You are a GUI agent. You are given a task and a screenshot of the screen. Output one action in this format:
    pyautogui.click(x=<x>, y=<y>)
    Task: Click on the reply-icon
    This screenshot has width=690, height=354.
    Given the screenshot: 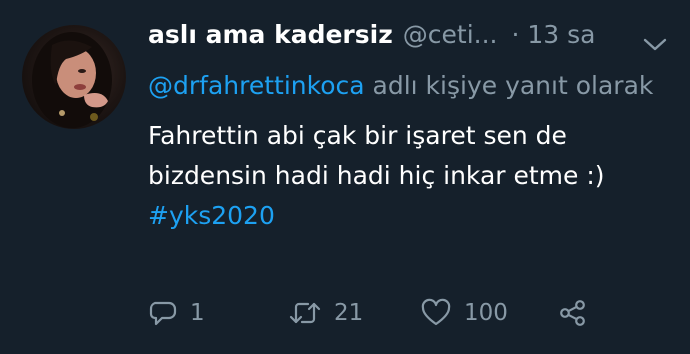 What is the action you would take?
    pyautogui.click(x=163, y=313)
    